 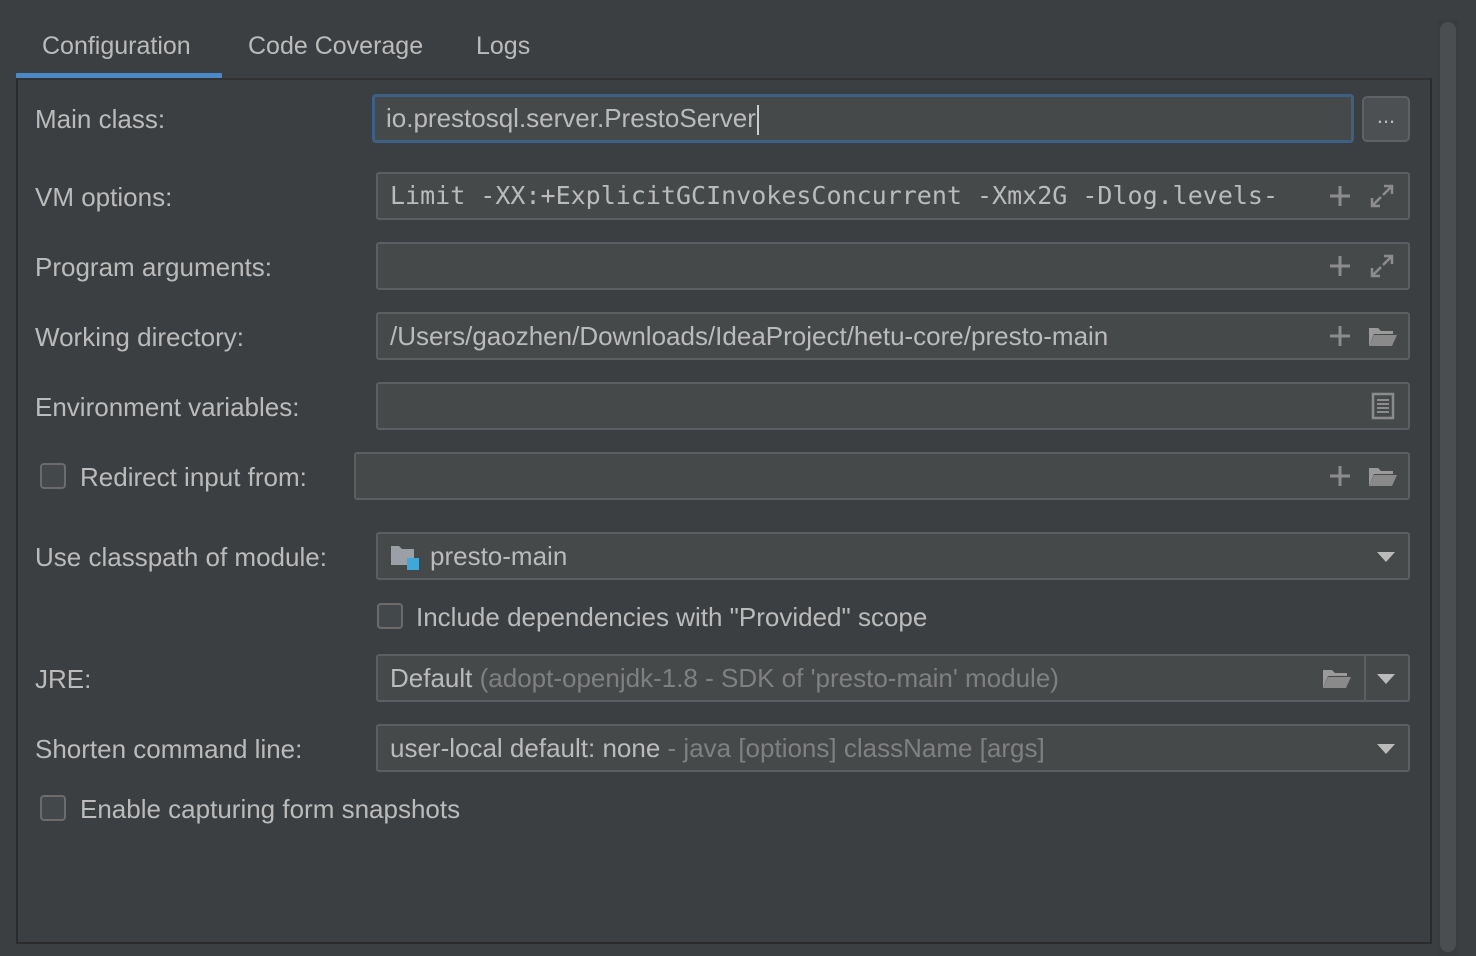 What do you see at coordinates (525, 748) in the screenshot?
I see `shorten-command-line-value: user-local default: none` at bounding box center [525, 748].